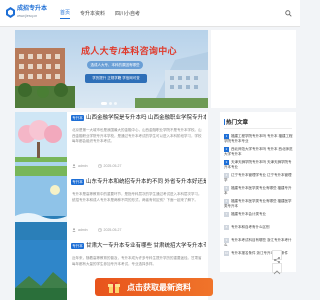 The width and height of the screenshot is (320, 300). I want to click on hot-article-link: 福建工程学院专升本吗 专升本 福建工程学院专升本专业, so click(258, 138).